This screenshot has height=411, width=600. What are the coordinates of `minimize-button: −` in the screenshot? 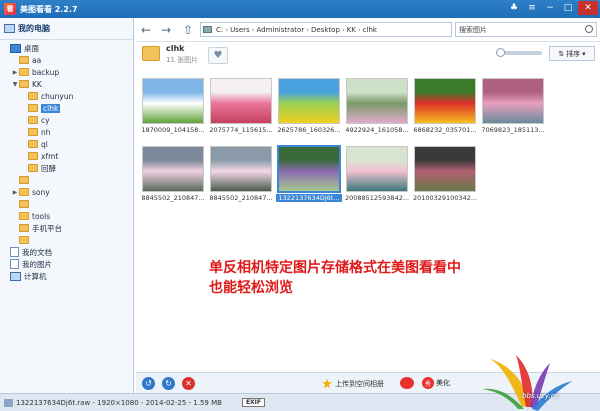 It's located at (550, 8).